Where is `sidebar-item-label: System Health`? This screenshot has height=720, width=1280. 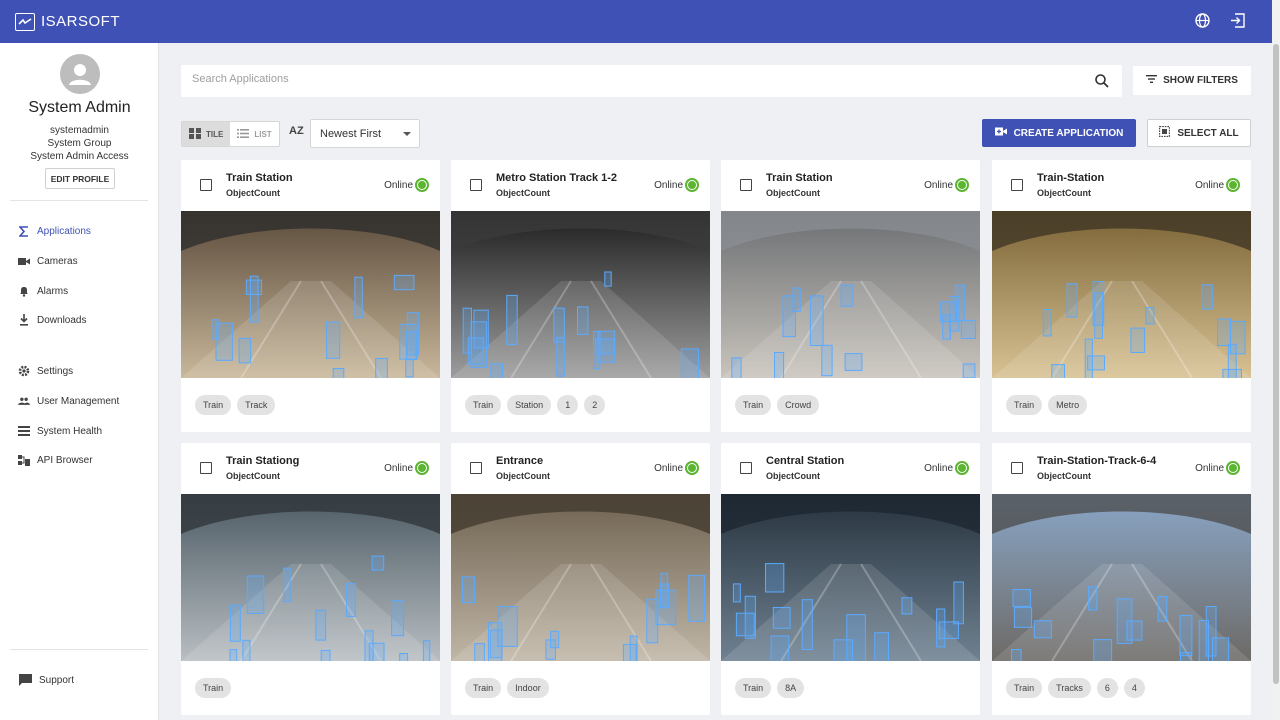 sidebar-item-label: System Health is located at coordinates (70, 431).